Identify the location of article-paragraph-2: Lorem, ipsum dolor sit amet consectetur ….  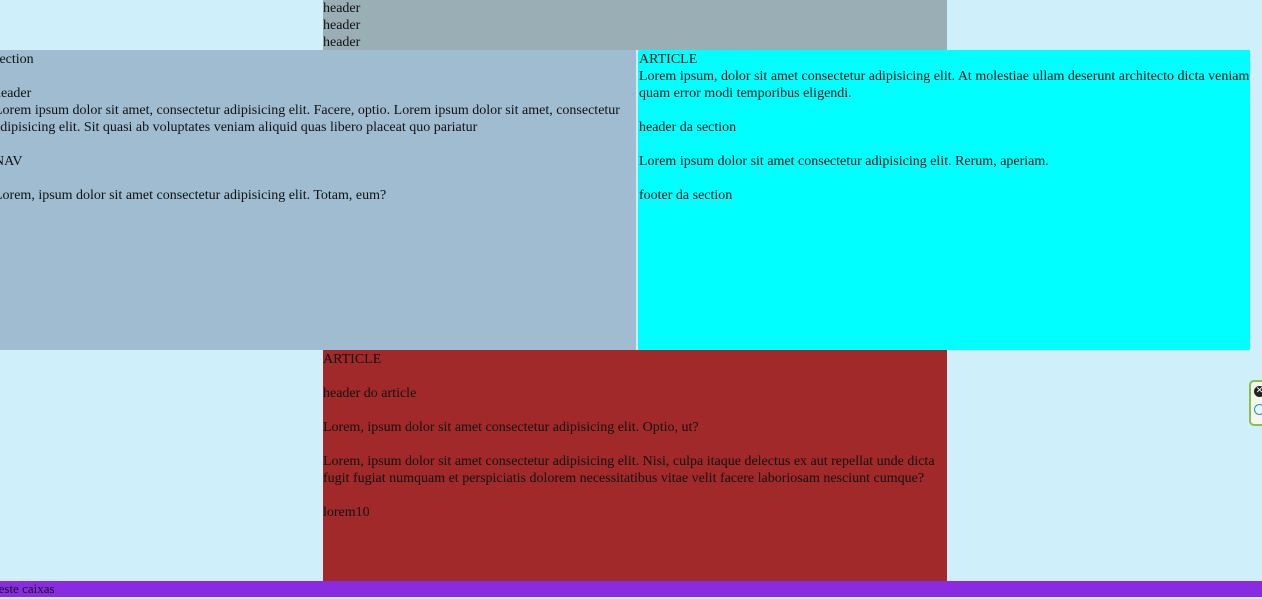
(629, 470).